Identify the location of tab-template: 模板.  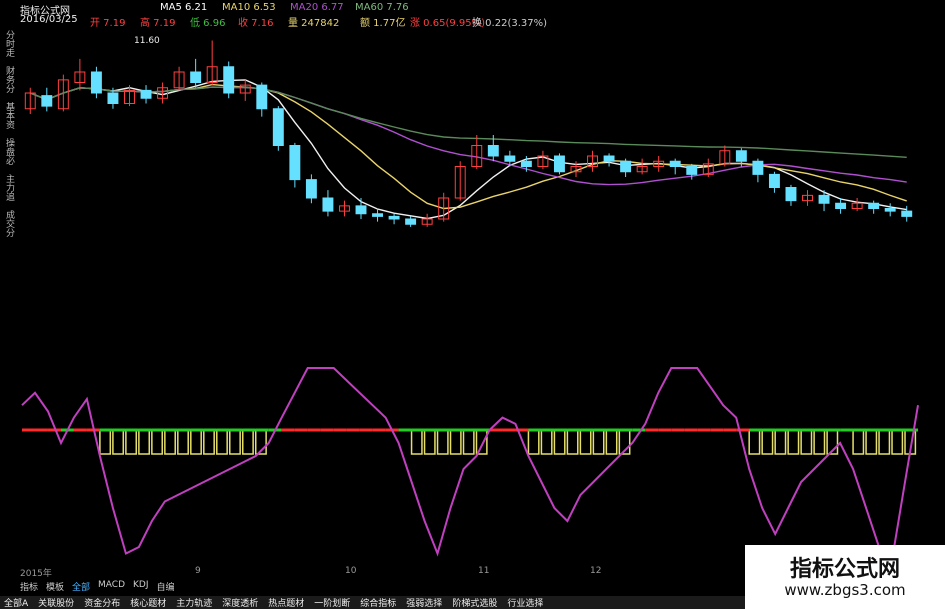
(55, 586).